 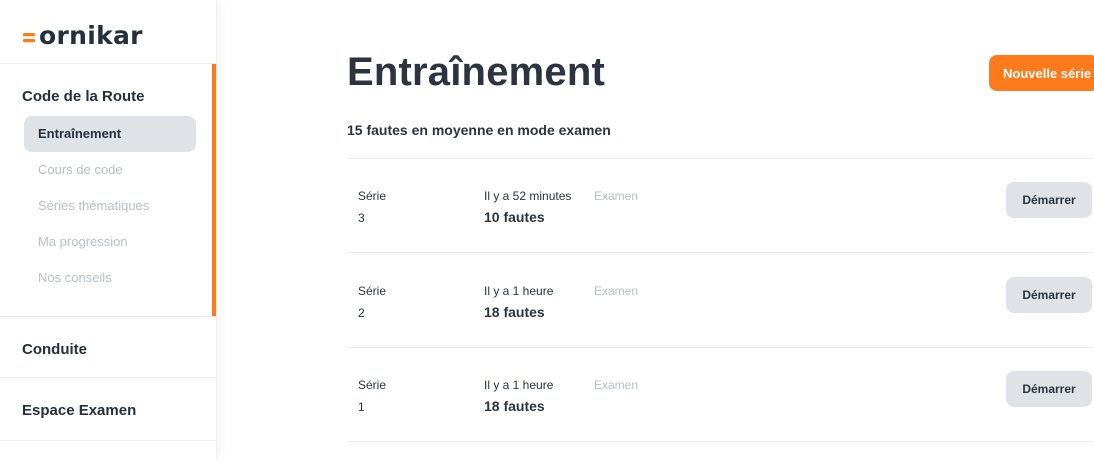 What do you see at coordinates (79, 410) in the screenshot?
I see `sidebar-section-espace-examen: Espace Examen` at bounding box center [79, 410].